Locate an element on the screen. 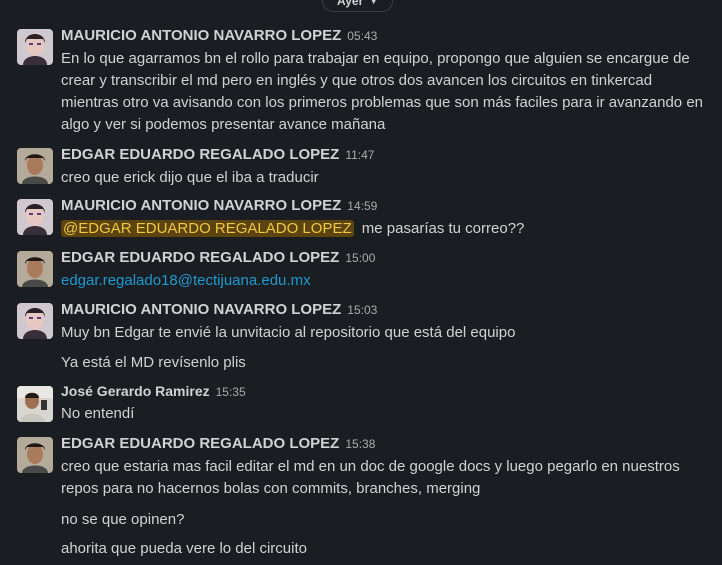 Image resolution: width=722 pixels, height=565 pixels. message-text: No entendí is located at coordinates (98, 413).